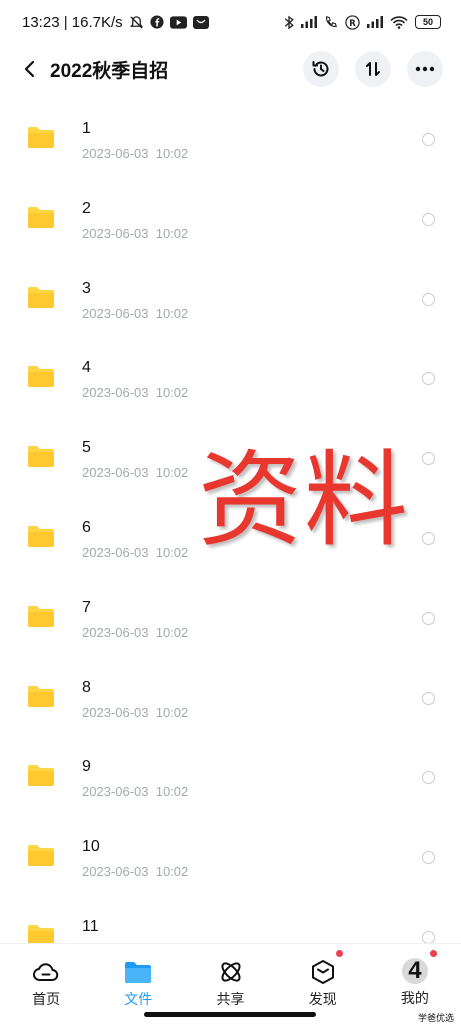 This screenshot has height=1024, width=461. Describe the element at coordinates (289, 22) in the screenshot. I see `bluetooth-icon` at that location.